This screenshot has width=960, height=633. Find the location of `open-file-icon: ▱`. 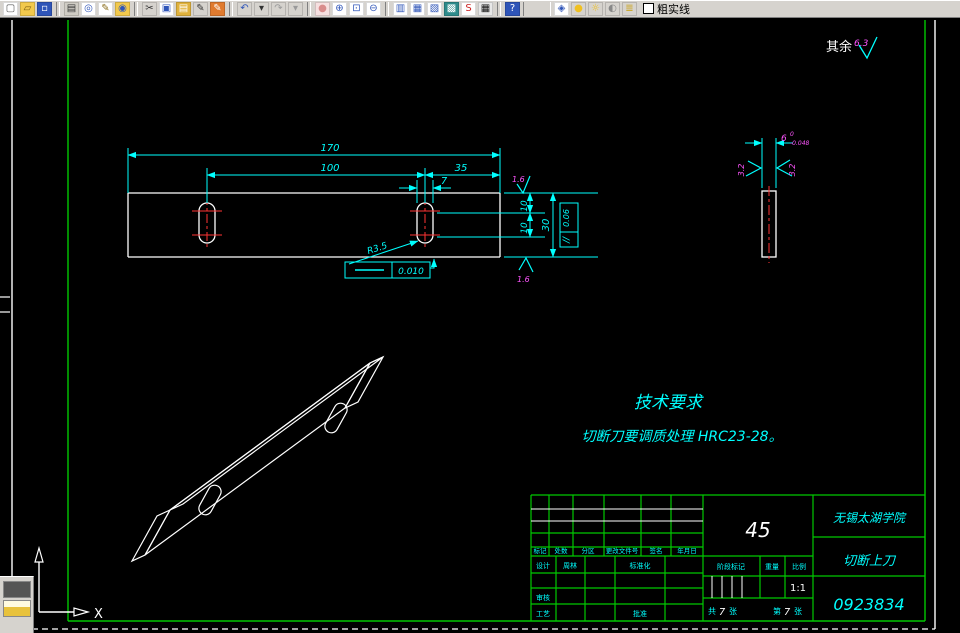

open-file-icon: ▱ is located at coordinates (27, 8).